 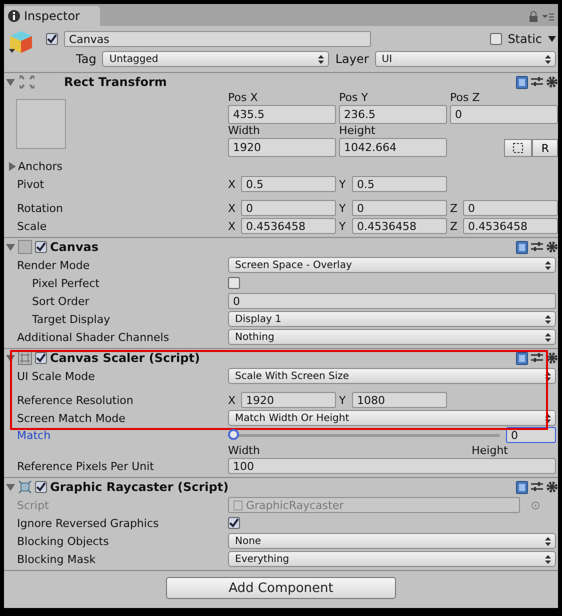 I want to click on number-field: 1080, so click(x=399, y=400).